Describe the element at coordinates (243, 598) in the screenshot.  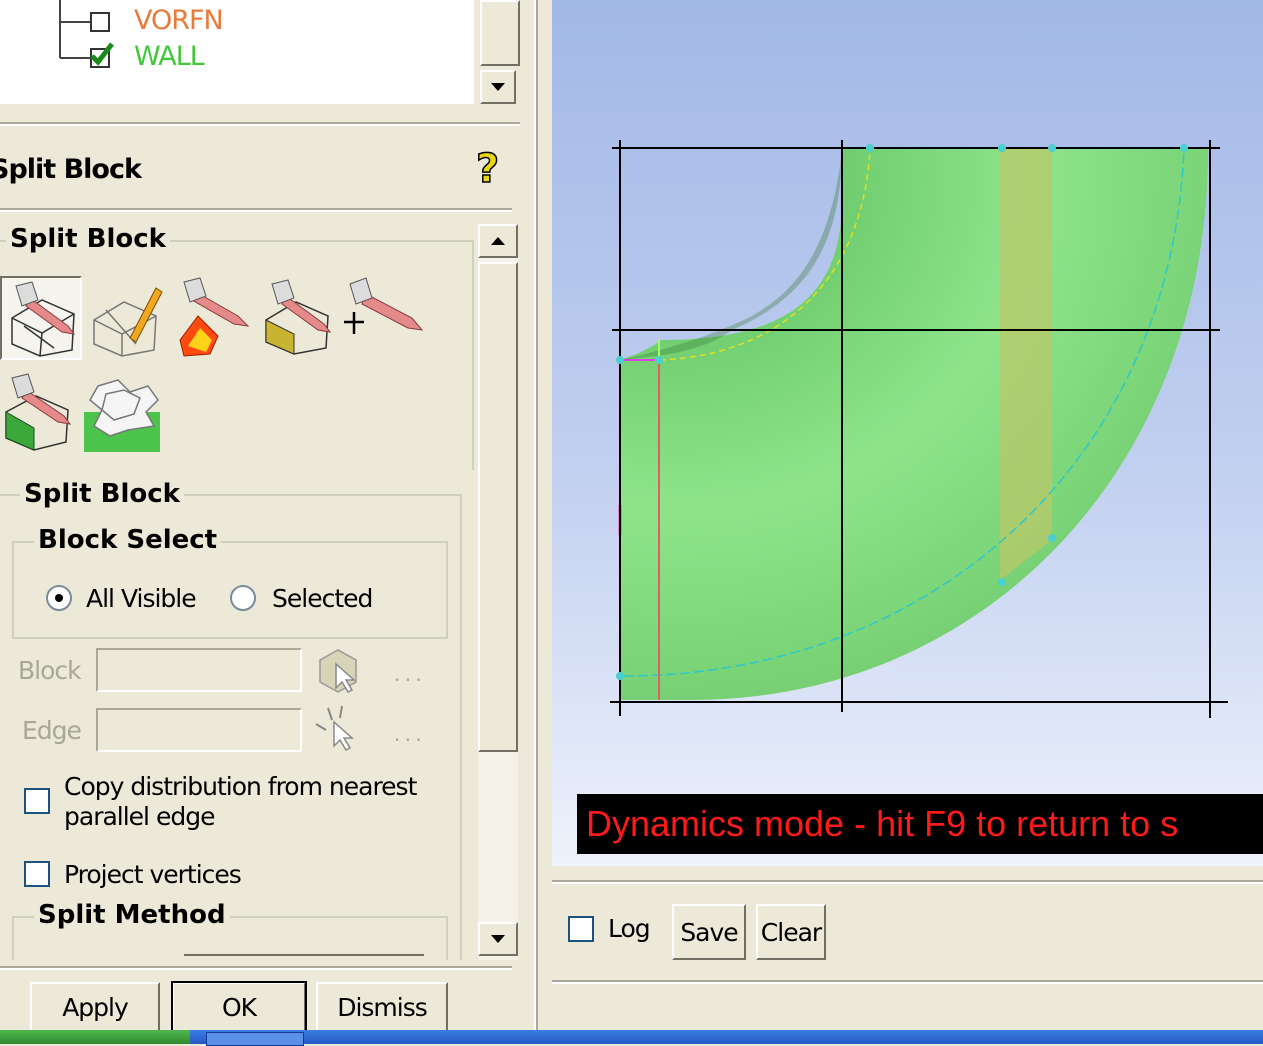
I see `selected-radio` at that location.